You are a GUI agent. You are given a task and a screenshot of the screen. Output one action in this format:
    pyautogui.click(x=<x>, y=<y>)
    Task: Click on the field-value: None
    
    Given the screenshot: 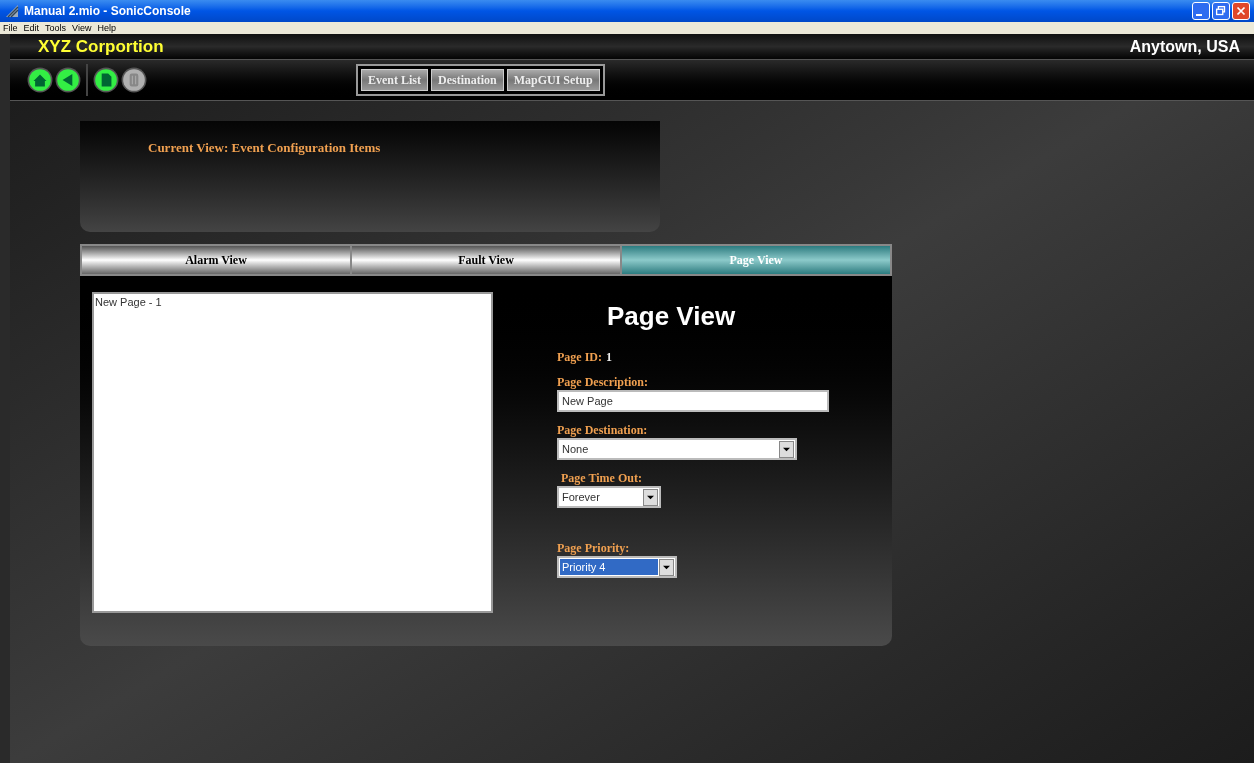 What is the action you would take?
    pyautogui.click(x=575, y=449)
    